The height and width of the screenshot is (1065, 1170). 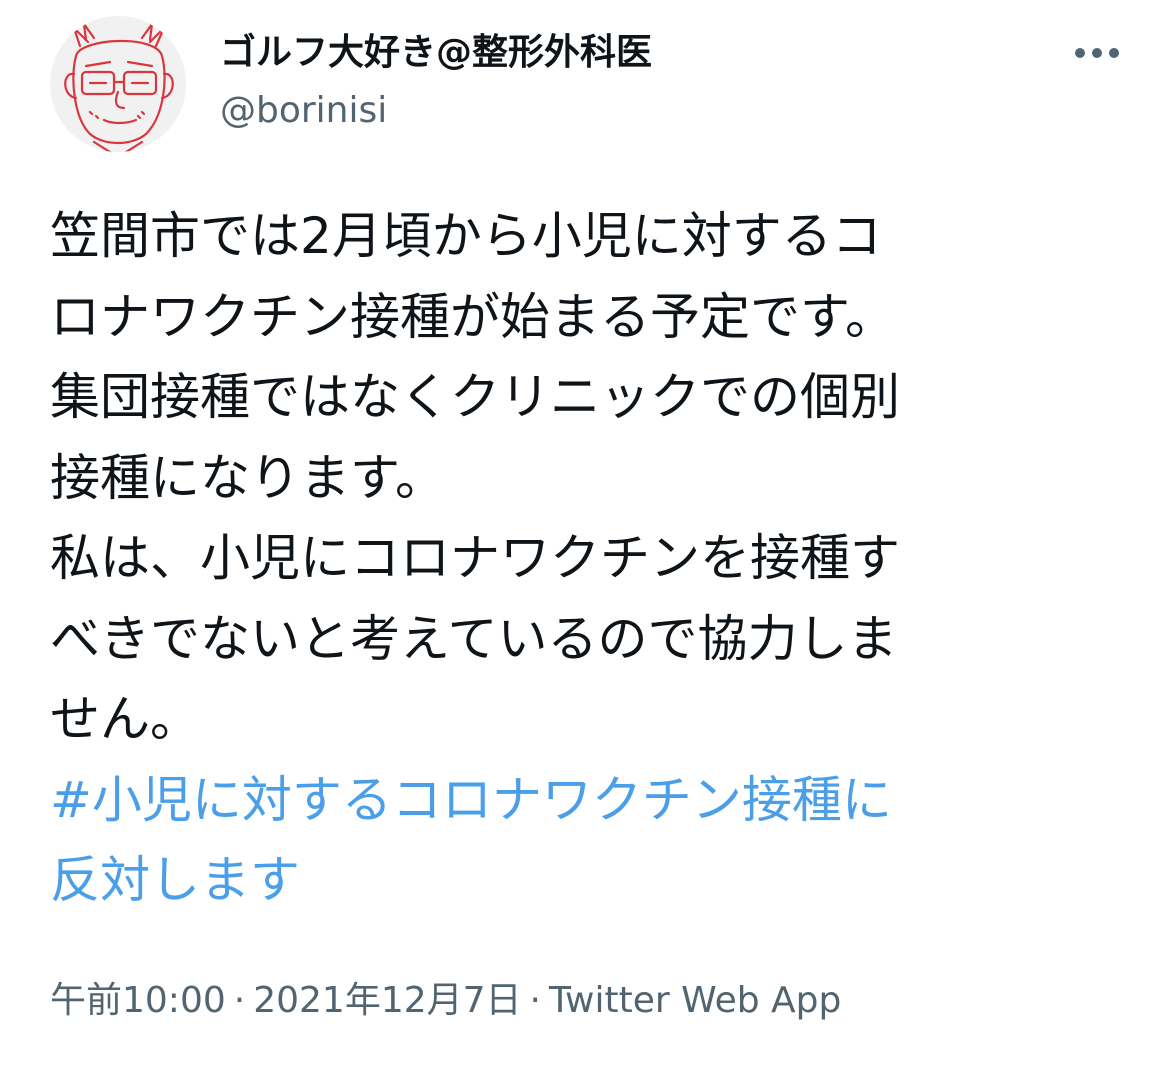 I want to click on author-handle: @borinisi, so click(x=303, y=111).